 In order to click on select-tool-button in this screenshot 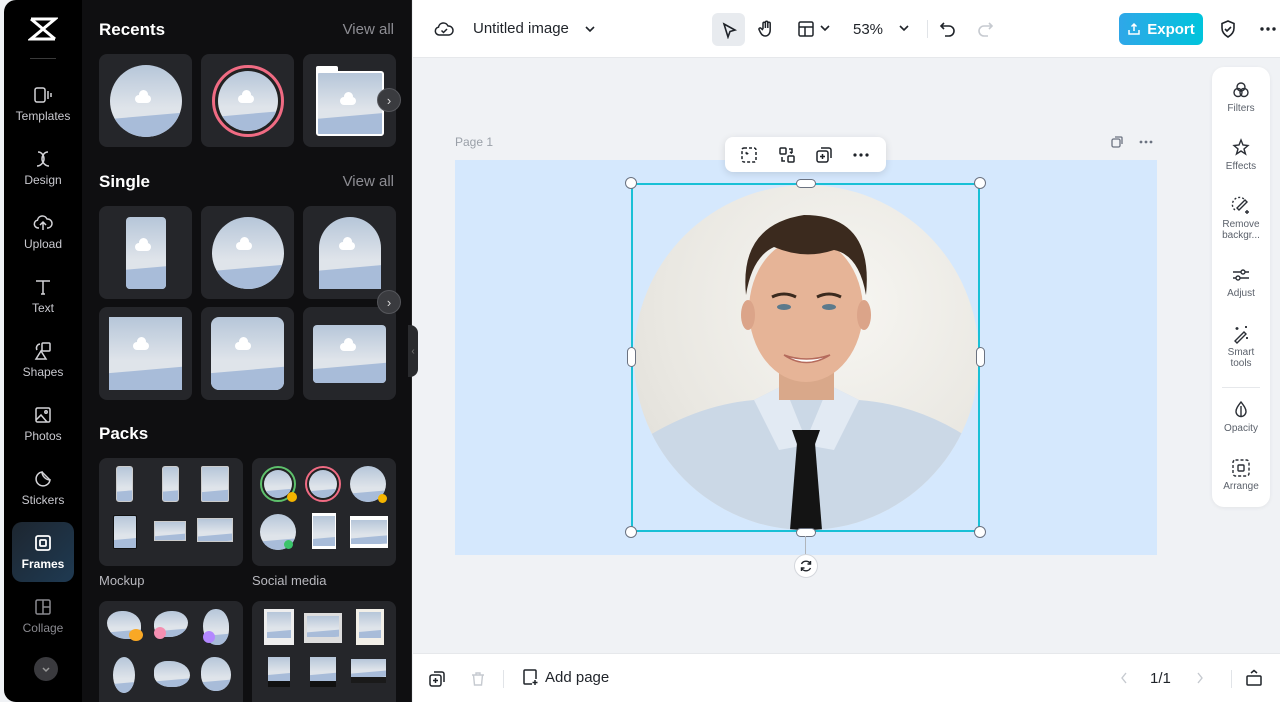, I will do `click(728, 29)`.